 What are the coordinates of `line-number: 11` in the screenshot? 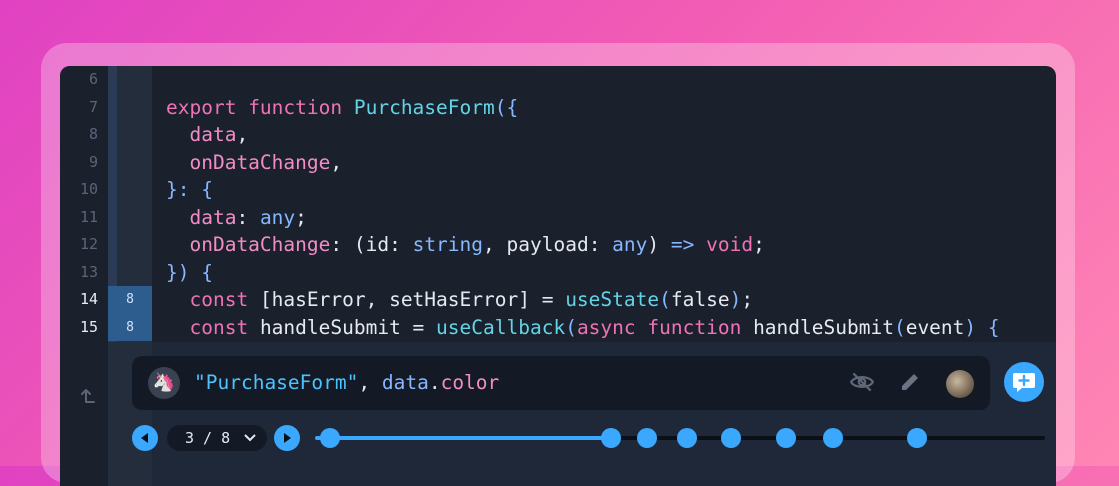 It's located at (79, 218).